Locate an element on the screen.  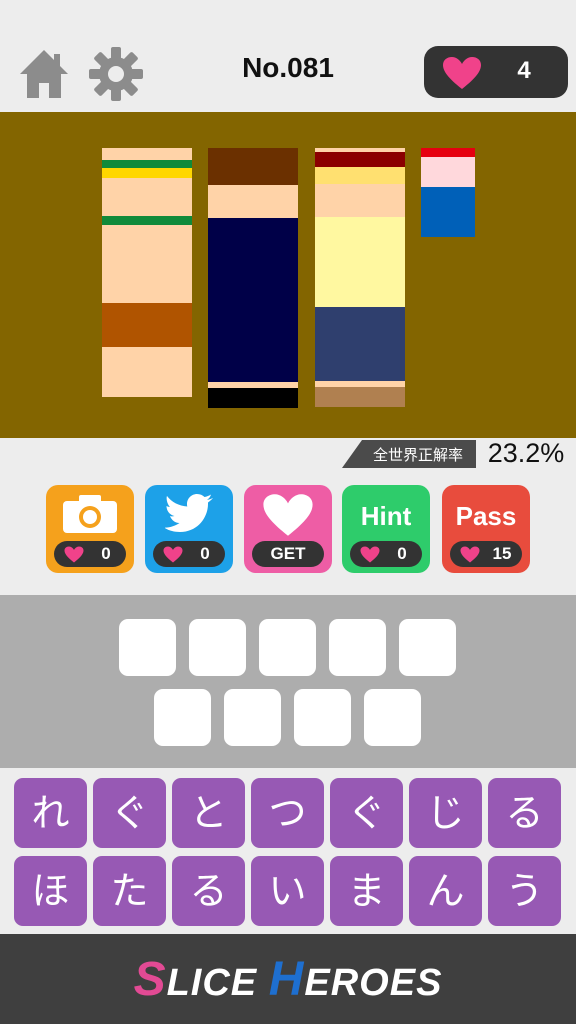
pass-button: Pass 15 is located at coordinates (486, 529).